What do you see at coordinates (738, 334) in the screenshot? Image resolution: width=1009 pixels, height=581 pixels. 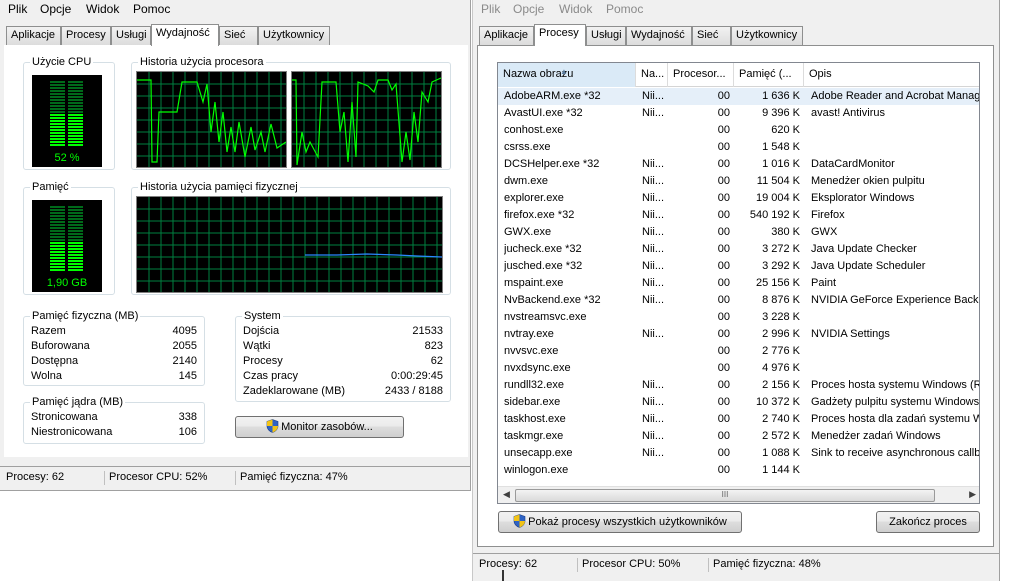 I see `process-row: nvtray.exe Nii... 00 2 996 K NVIDIA Settings` at bounding box center [738, 334].